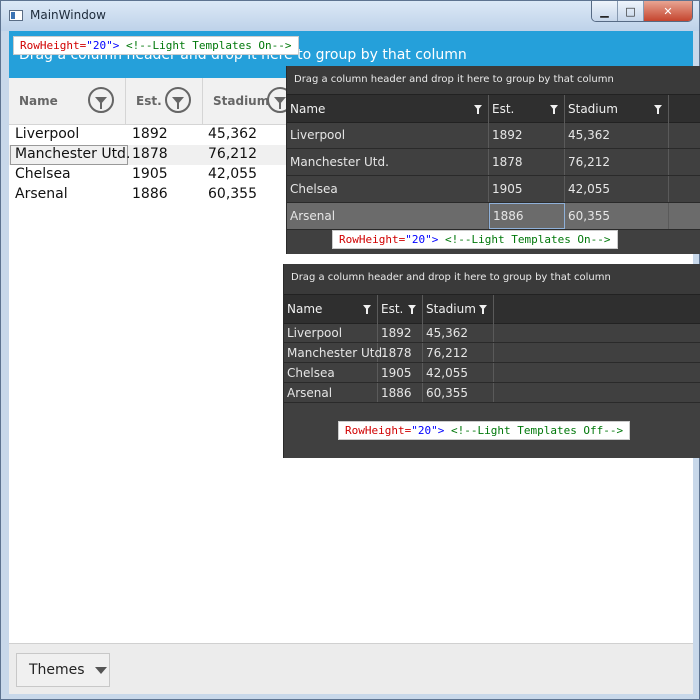 The image size is (700, 700). Describe the element at coordinates (57, 670) in the screenshot. I see `themes-label: Themes` at that location.